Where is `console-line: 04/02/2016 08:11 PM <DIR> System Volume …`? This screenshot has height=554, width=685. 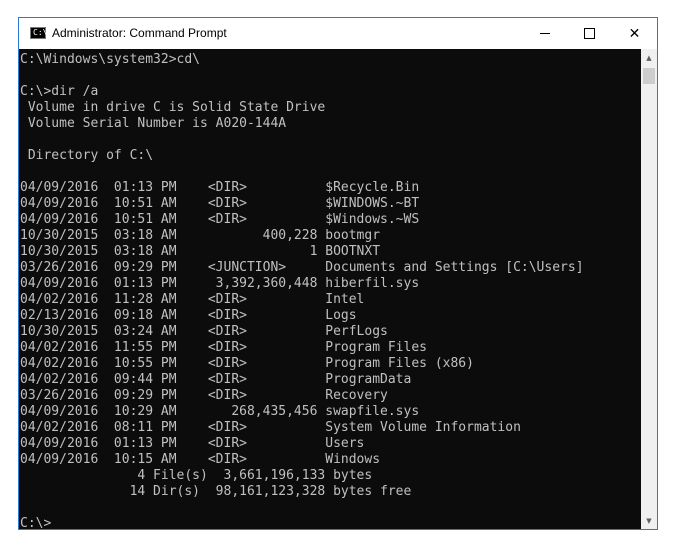
console-line: 04/02/2016 08:11 PM <DIR> System Volume … is located at coordinates (270, 427).